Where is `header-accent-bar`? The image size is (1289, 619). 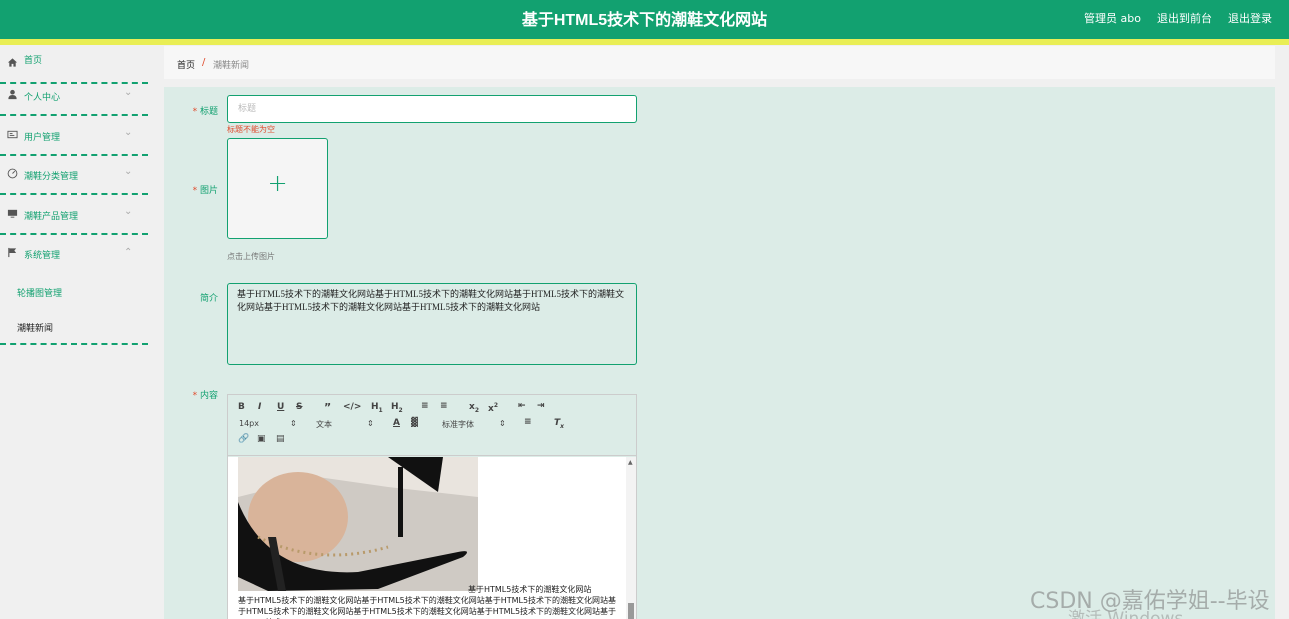 header-accent-bar is located at coordinates (644, 42).